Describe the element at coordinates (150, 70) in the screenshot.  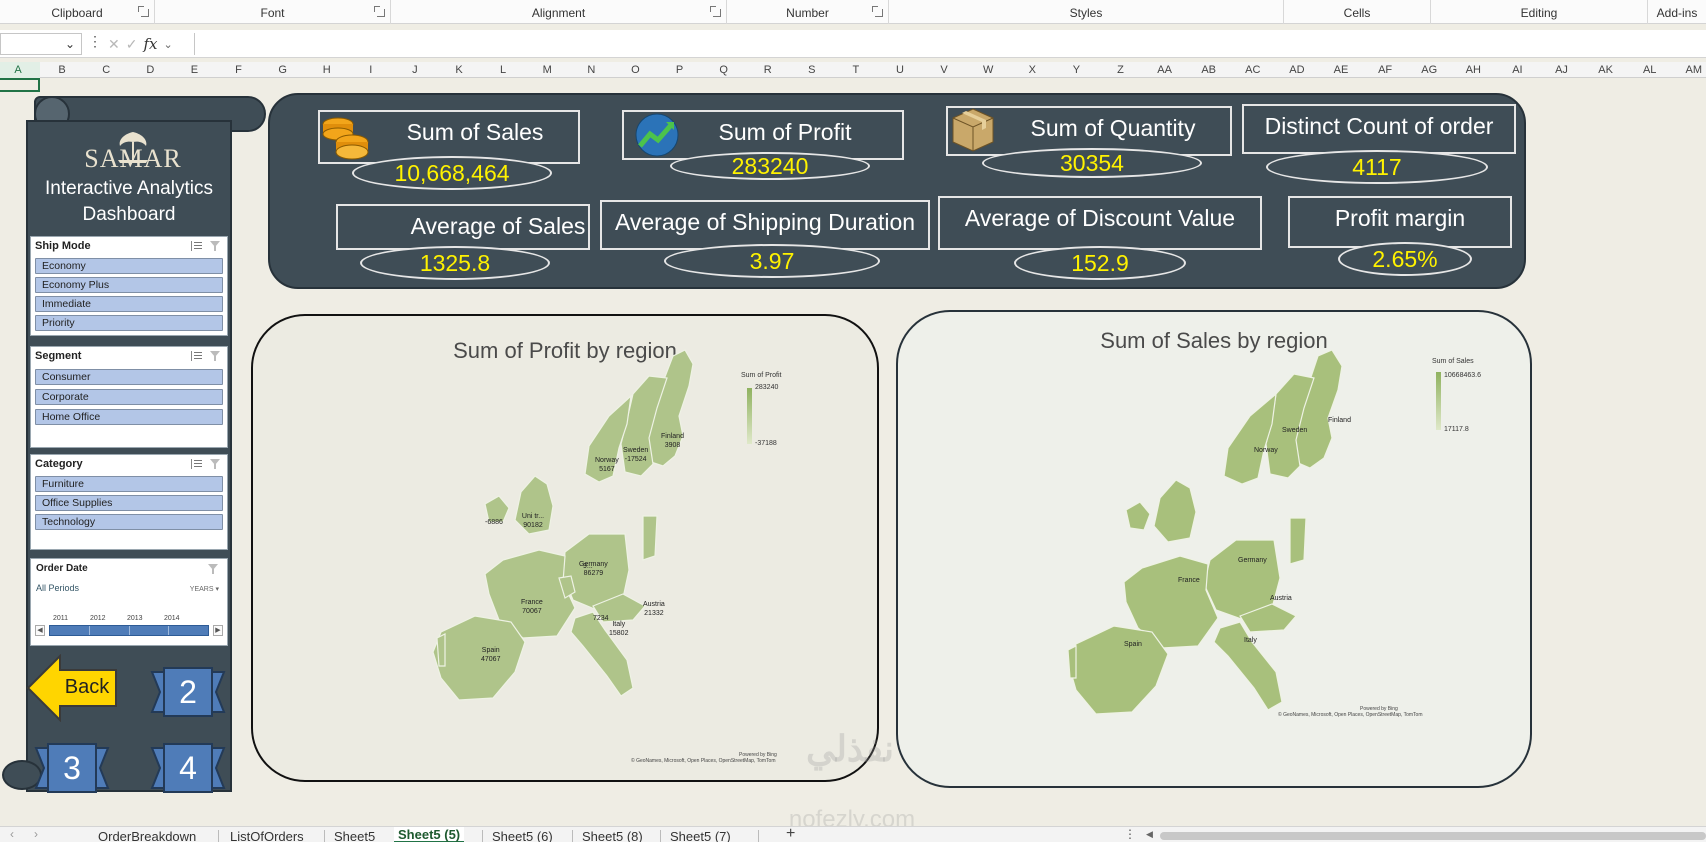
I see `column-header-d: D` at that location.